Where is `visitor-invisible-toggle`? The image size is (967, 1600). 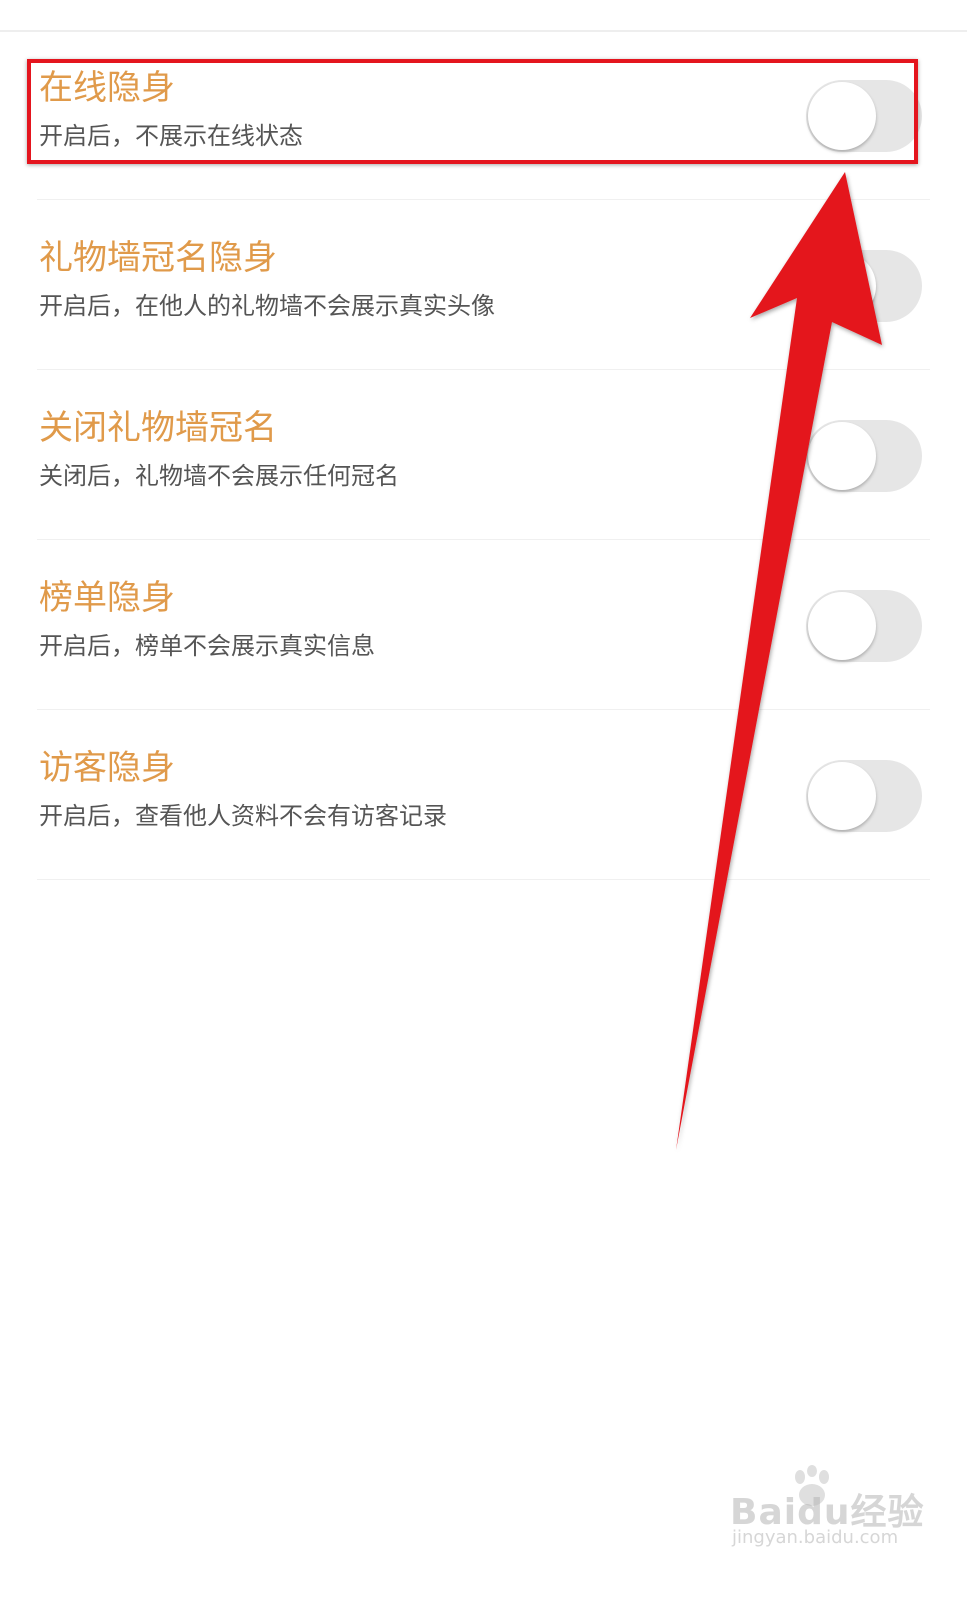
visitor-invisible-toggle is located at coordinates (864, 796).